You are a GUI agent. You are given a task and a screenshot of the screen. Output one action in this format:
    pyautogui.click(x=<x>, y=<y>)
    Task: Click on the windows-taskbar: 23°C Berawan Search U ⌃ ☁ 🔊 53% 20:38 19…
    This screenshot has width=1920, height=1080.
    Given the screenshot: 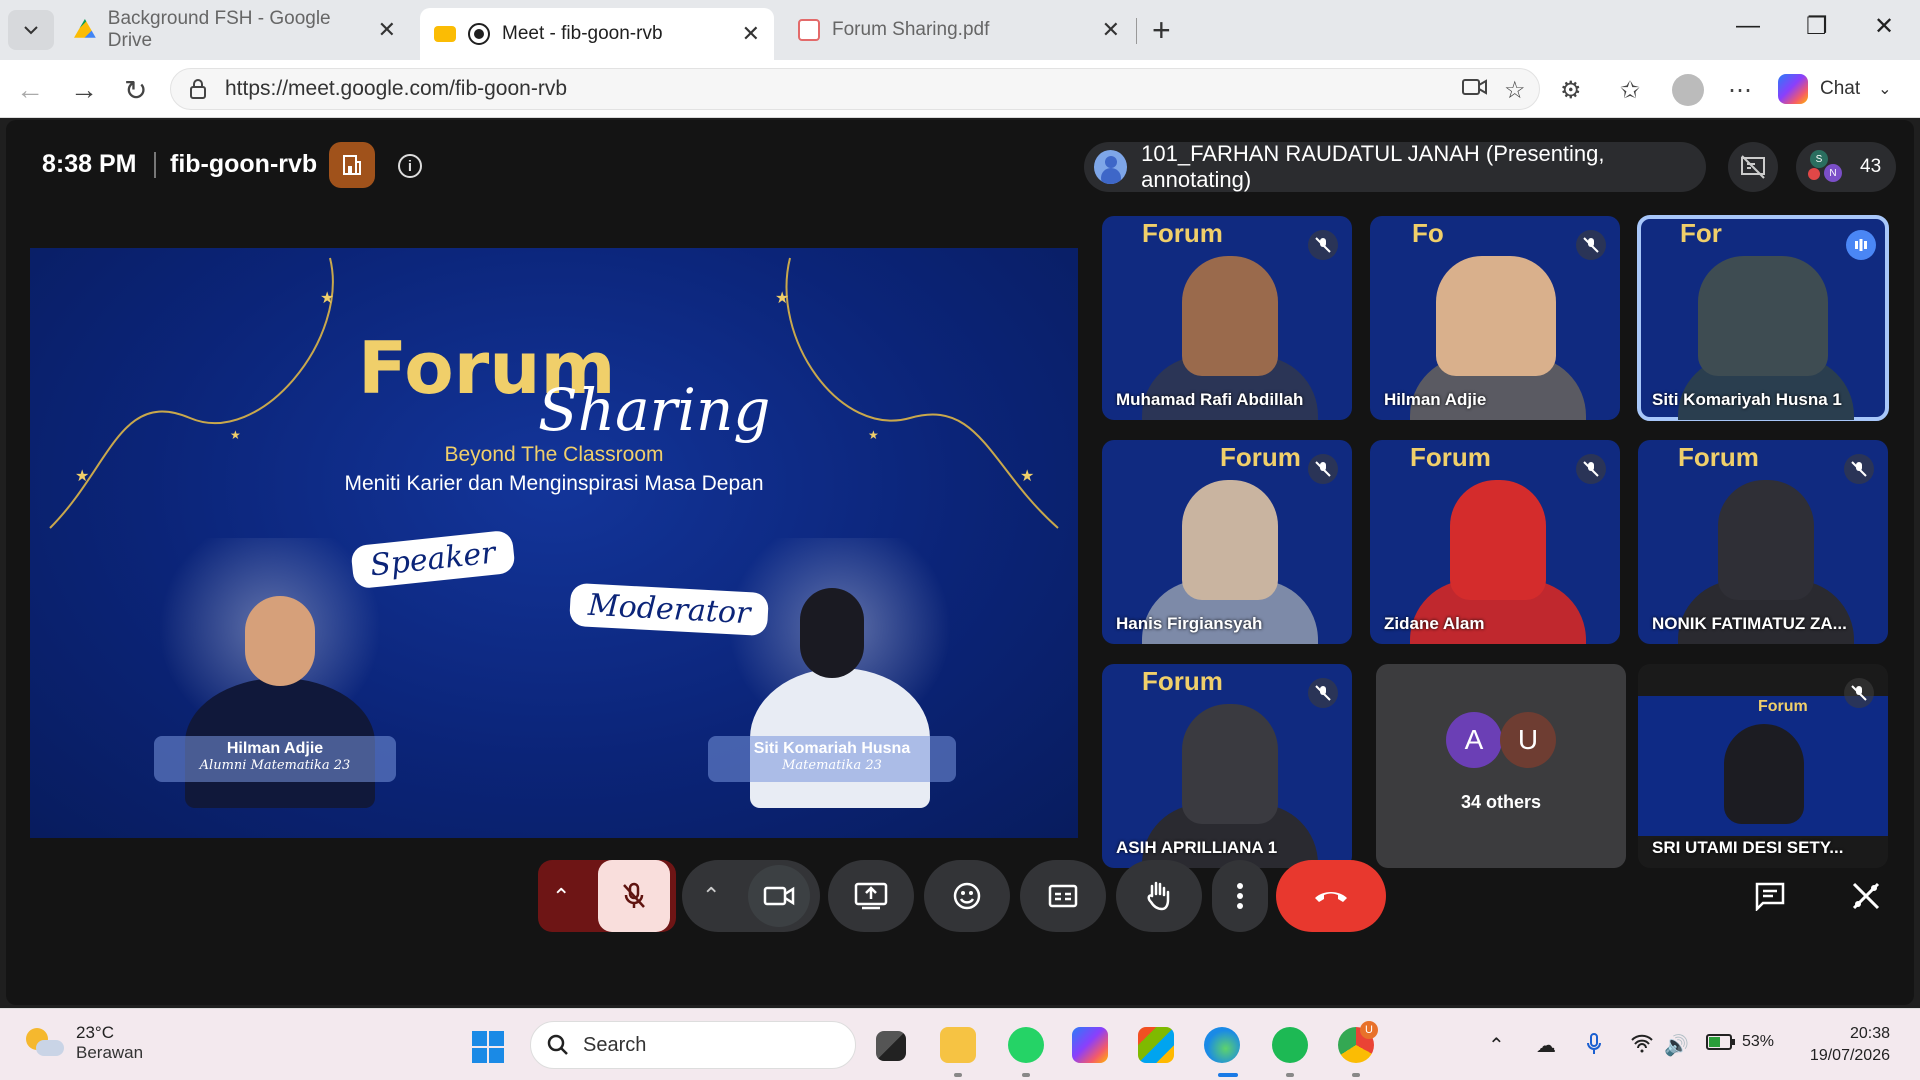 What is the action you would take?
    pyautogui.click(x=960, y=1044)
    